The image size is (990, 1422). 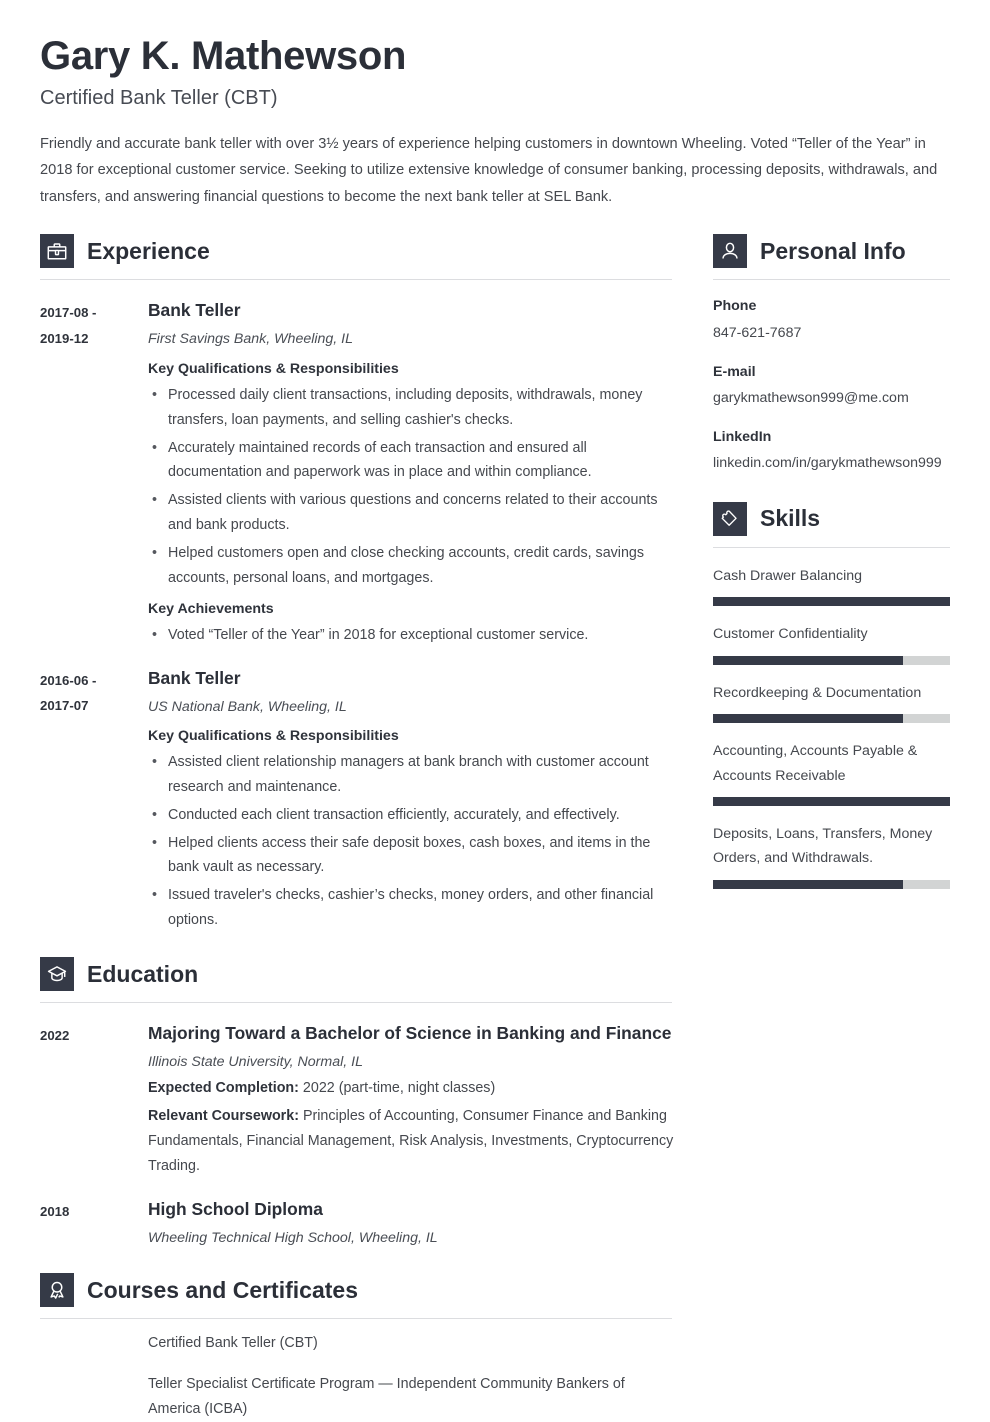 I want to click on personal-info-field: E-mail garykmathewson999@me.com, so click(x=831, y=386).